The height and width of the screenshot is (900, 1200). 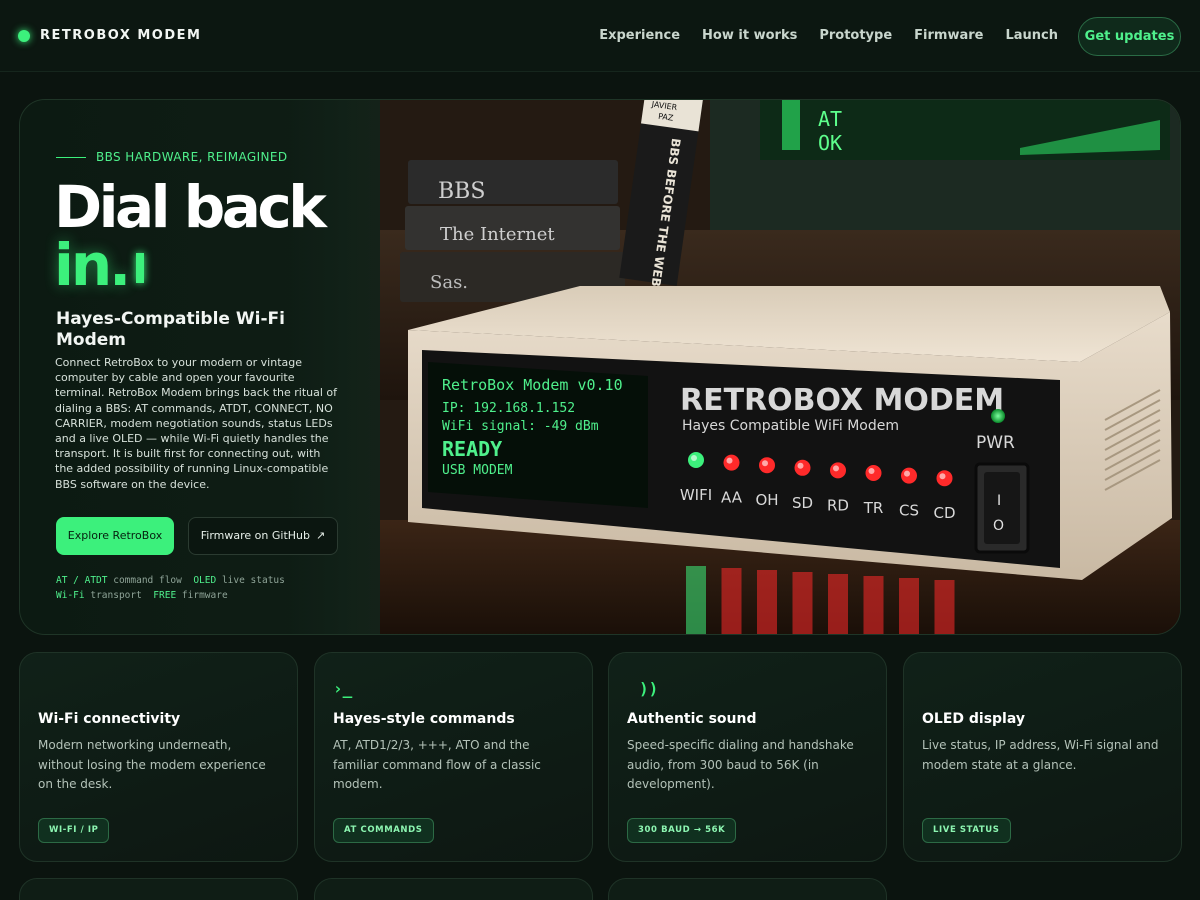 I want to click on hero-subtitle: Hayes-Compatible Wi-Fi Modem, so click(x=170, y=329).